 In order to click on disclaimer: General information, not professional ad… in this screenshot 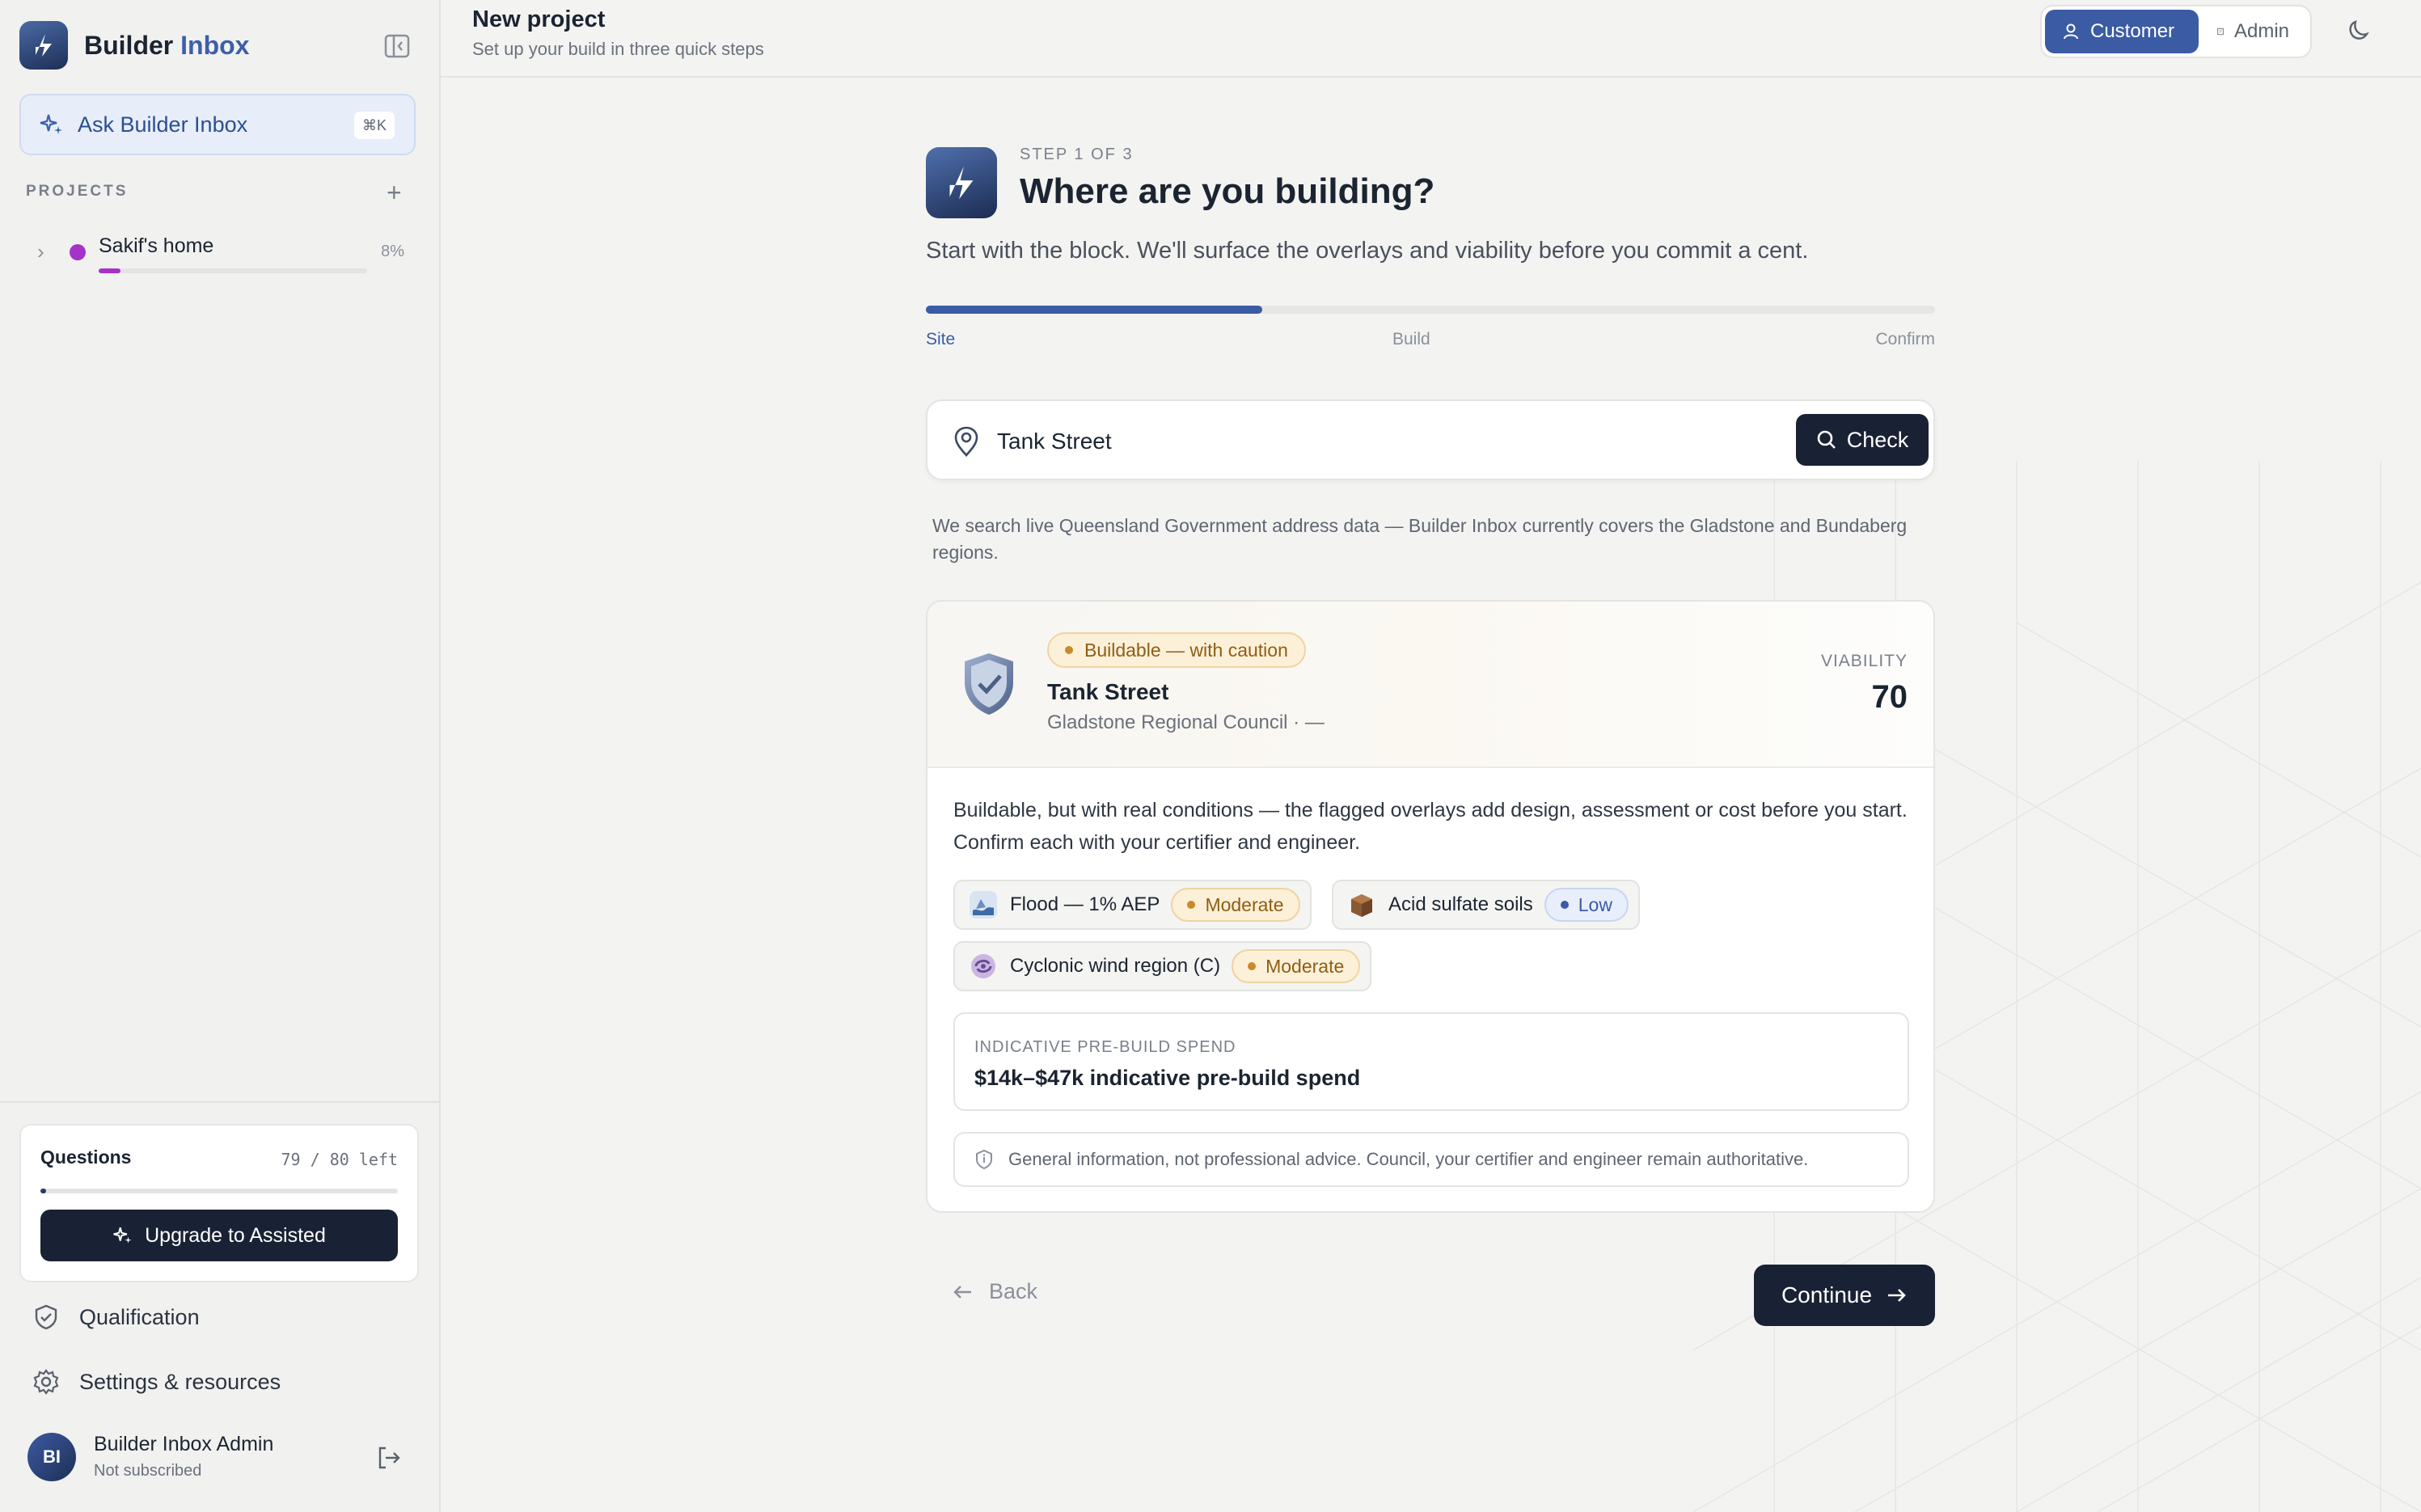, I will do `click(1431, 1159)`.